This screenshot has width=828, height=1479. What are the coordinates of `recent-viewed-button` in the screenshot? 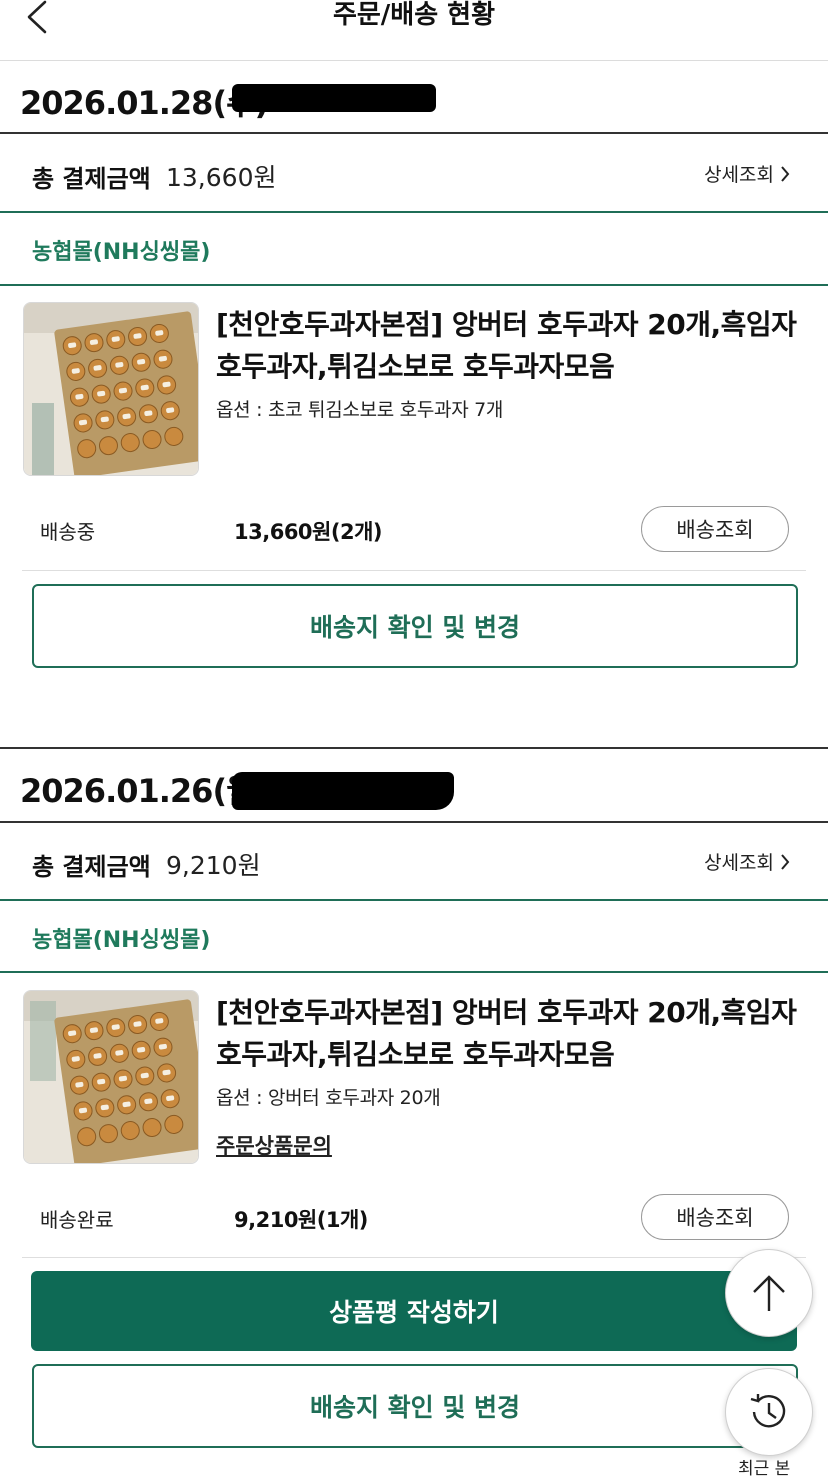 It's located at (769, 1412).